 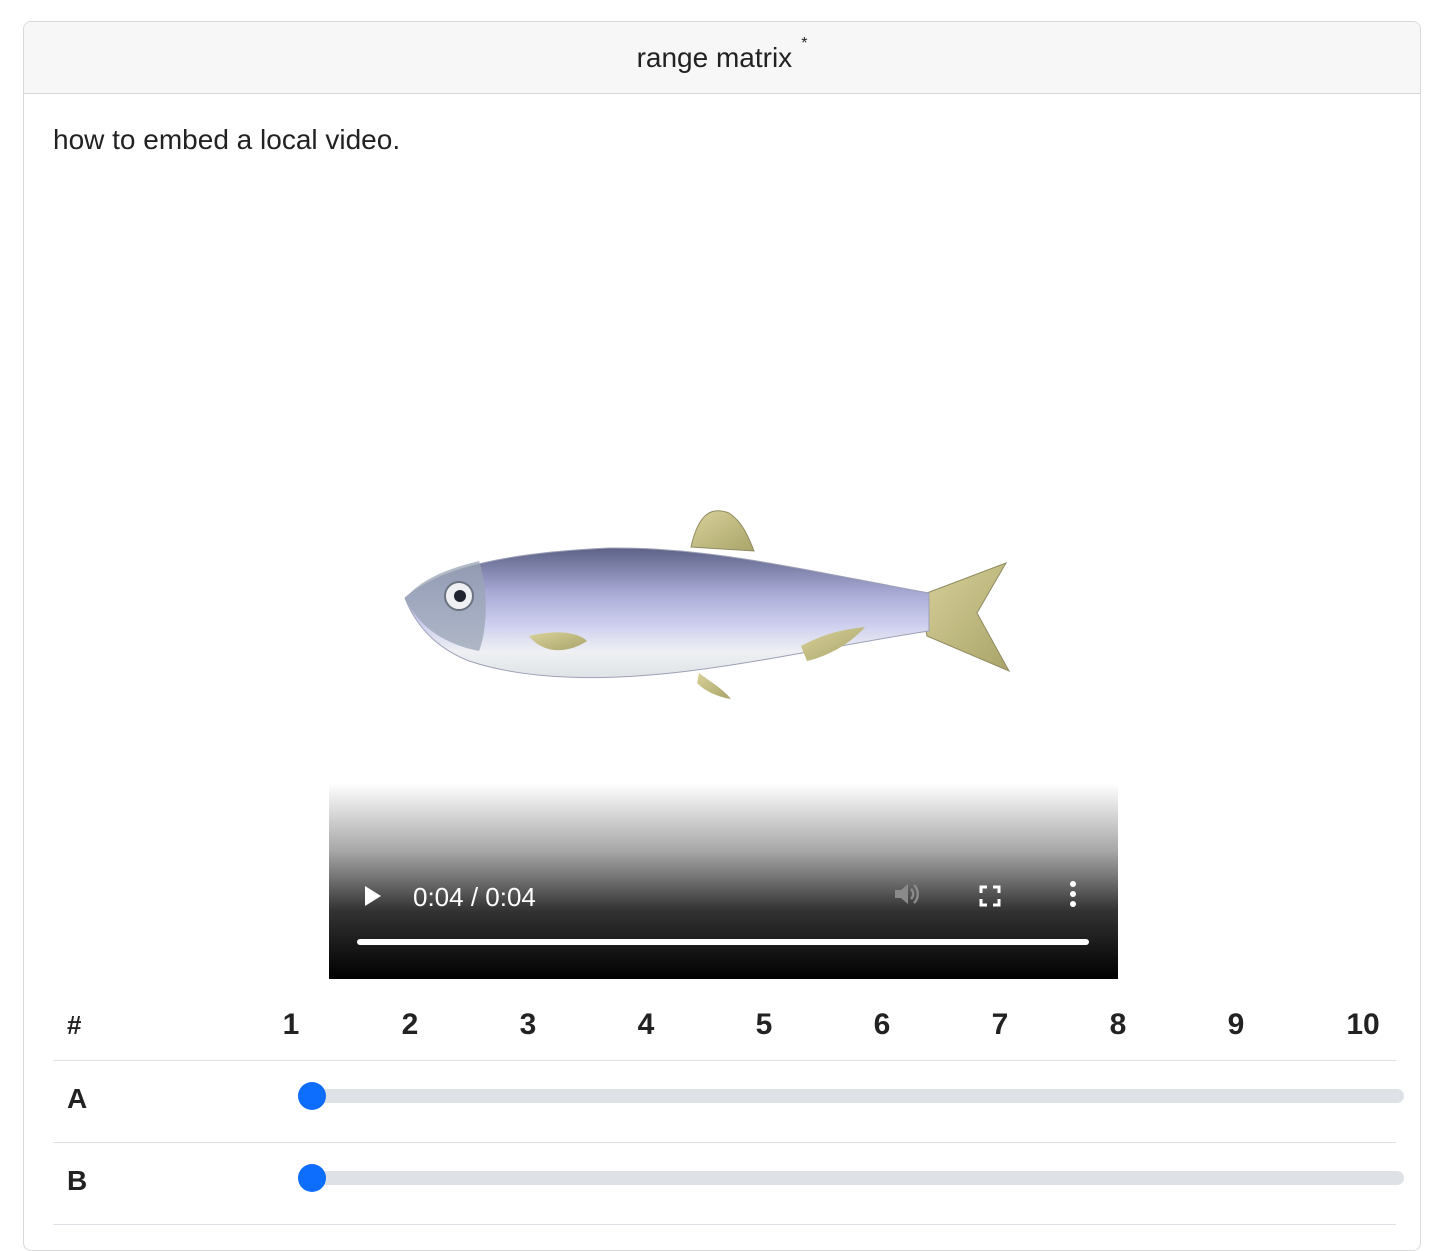 What do you see at coordinates (707, 604) in the screenshot?
I see `fish-image` at bounding box center [707, 604].